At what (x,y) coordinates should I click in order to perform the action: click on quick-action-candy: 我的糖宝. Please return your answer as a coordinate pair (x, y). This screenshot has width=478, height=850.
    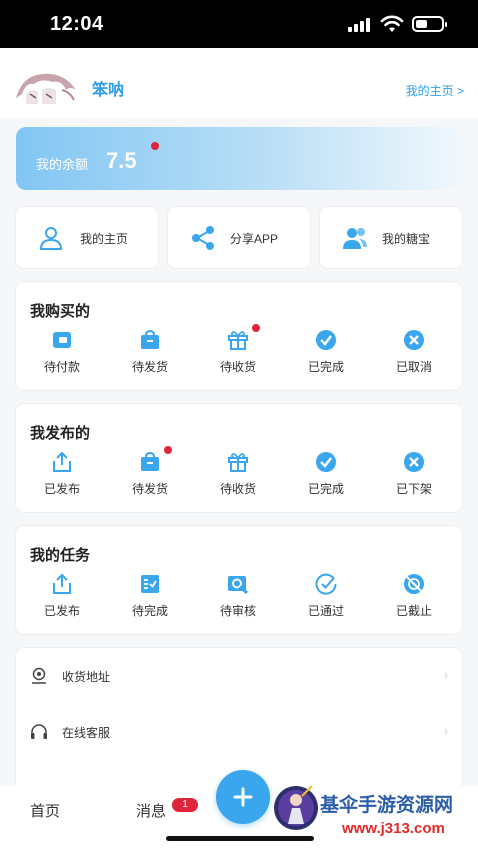
    Looking at the image, I should click on (391, 237).